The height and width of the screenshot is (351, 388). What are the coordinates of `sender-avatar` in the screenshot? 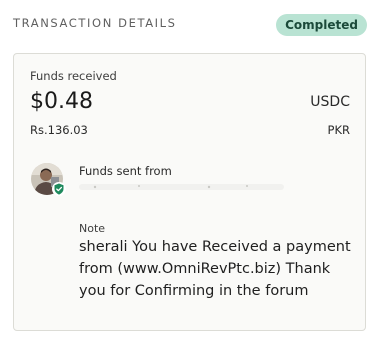 It's located at (48, 179).